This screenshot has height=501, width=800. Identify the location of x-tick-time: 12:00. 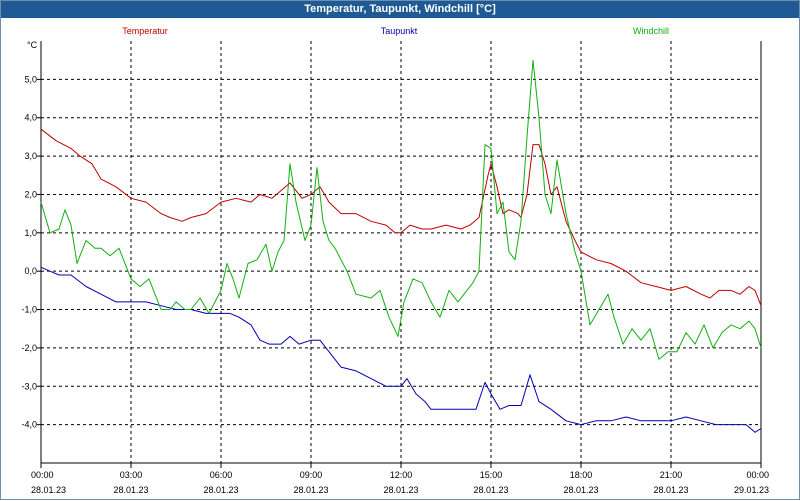
(401, 475).